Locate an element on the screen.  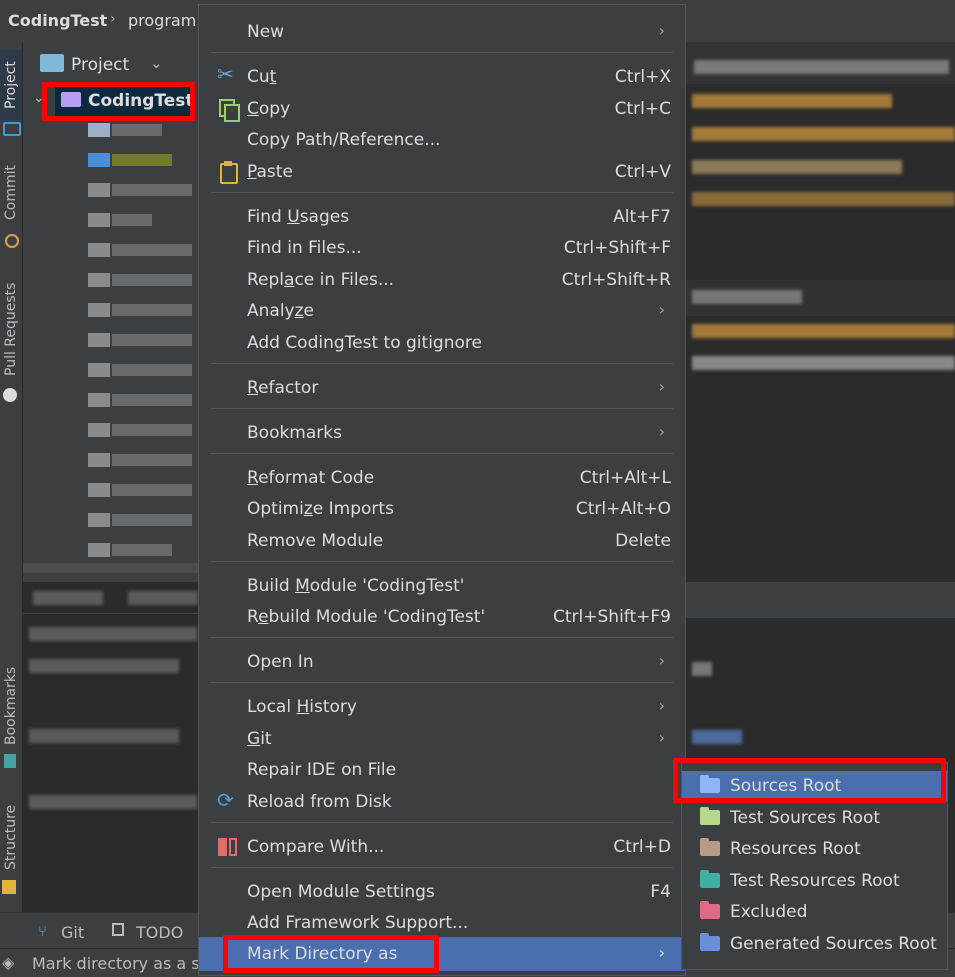
submenu-item-test-resources-root: Test Resources Root is located at coordinates (814, 881).